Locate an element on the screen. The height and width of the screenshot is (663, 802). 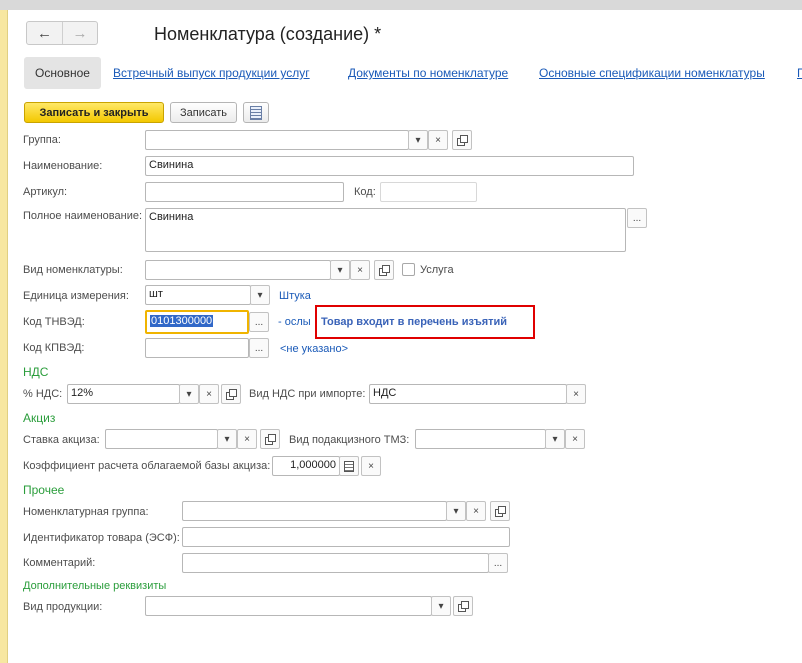
kpved-label: Код КПВЭД: is located at coordinates (54, 348).